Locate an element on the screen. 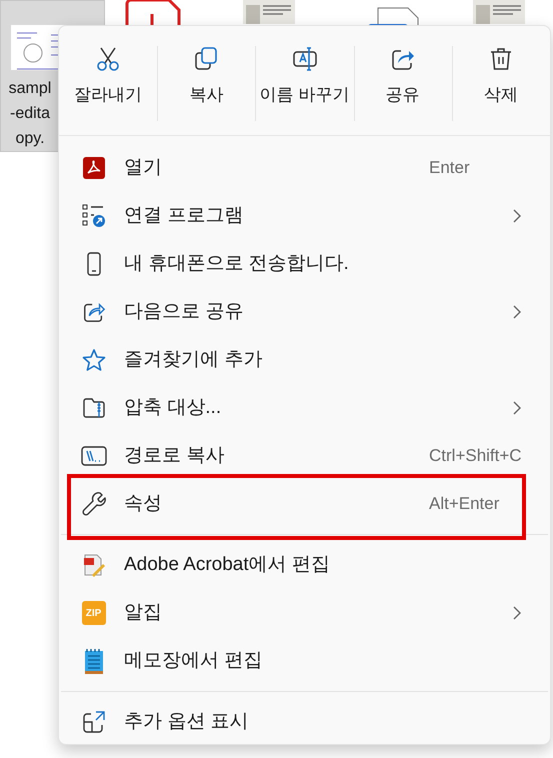  shortcut-text: Ctrl+Shift+C is located at coordinates (475, 456).